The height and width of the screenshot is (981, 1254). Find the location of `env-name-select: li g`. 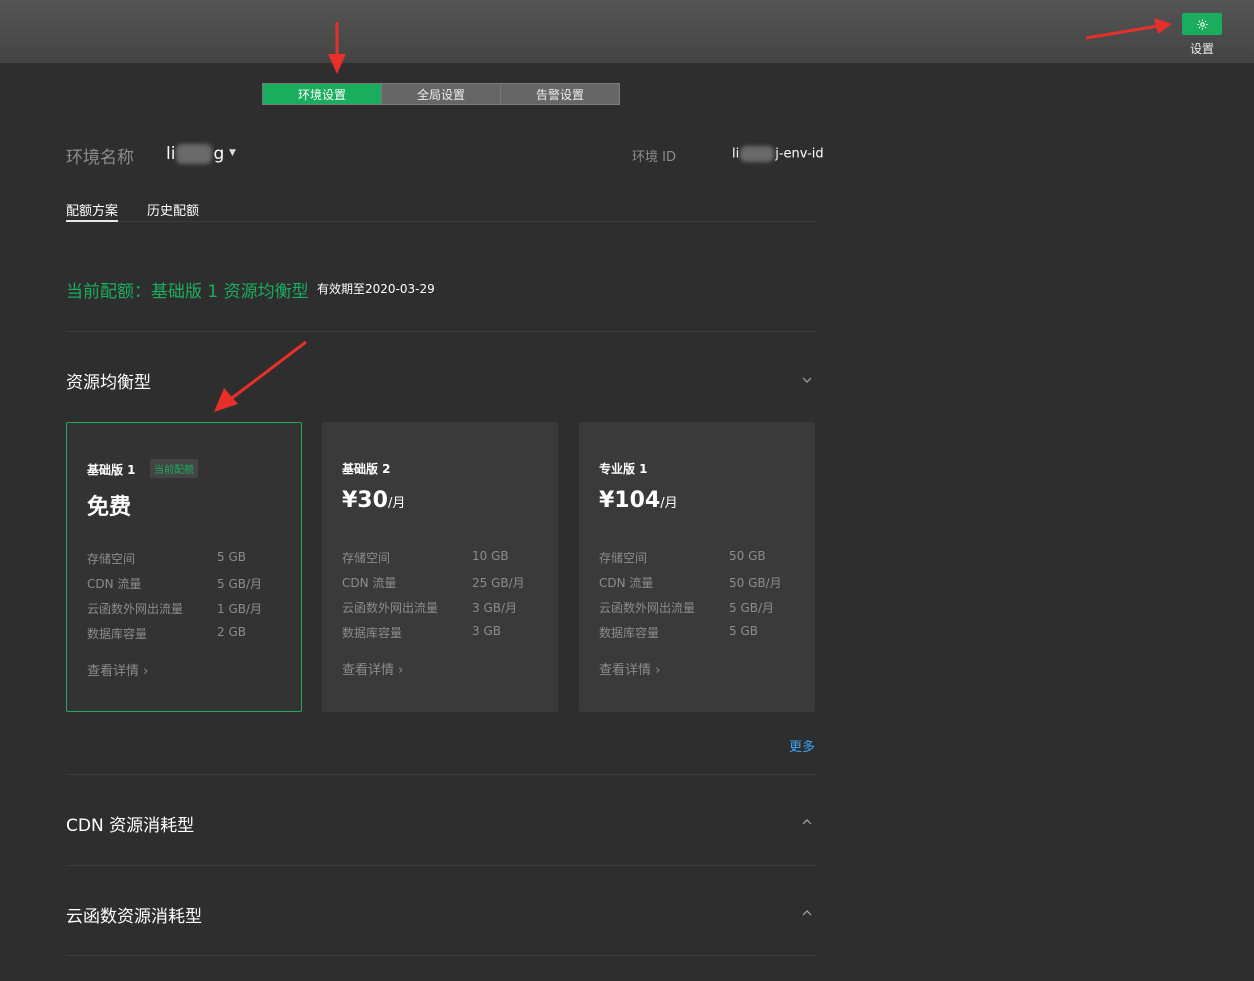

env-name-select: li g is located at coordinates (195, 154).